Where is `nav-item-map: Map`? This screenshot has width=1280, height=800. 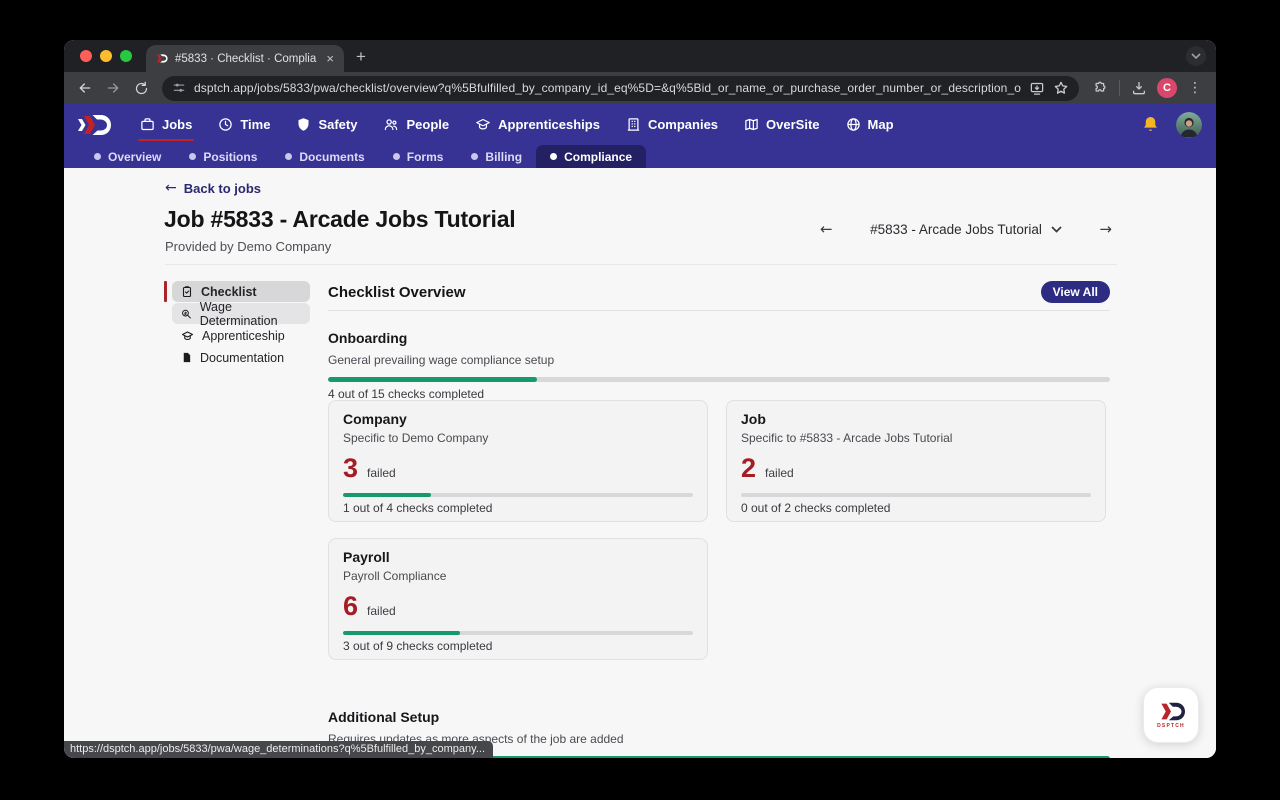
nav-item-map: Map is located at coordinates (870, 124).